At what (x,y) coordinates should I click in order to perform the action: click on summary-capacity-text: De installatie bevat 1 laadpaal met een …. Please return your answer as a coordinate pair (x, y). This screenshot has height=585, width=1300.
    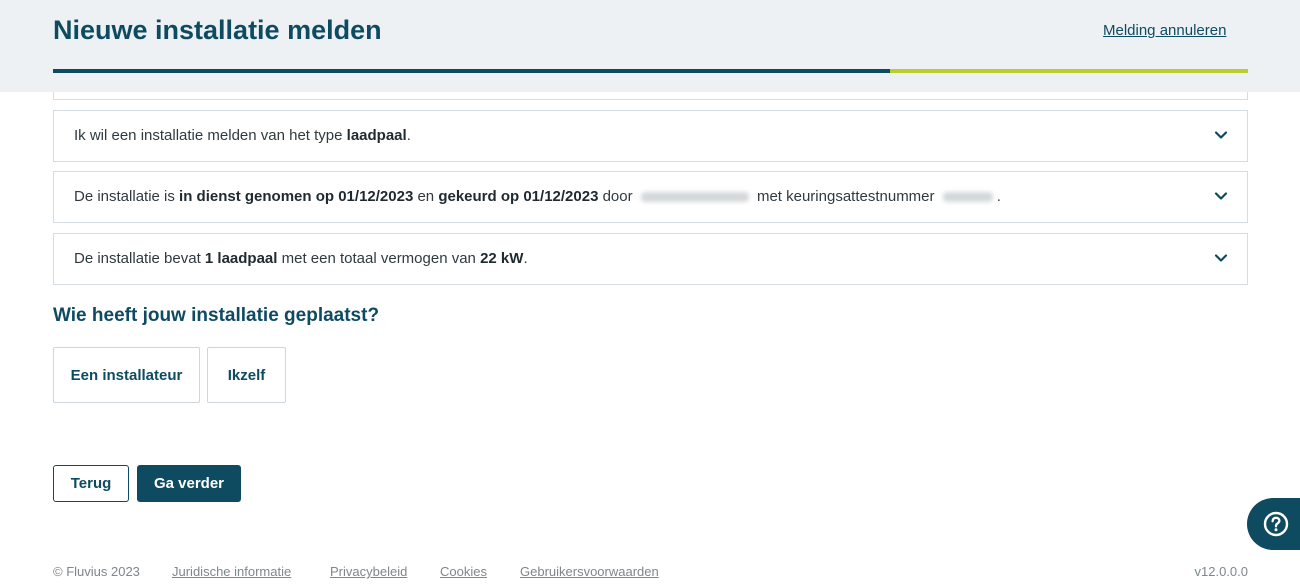
    Looking at the image, I should click on (301, 258).